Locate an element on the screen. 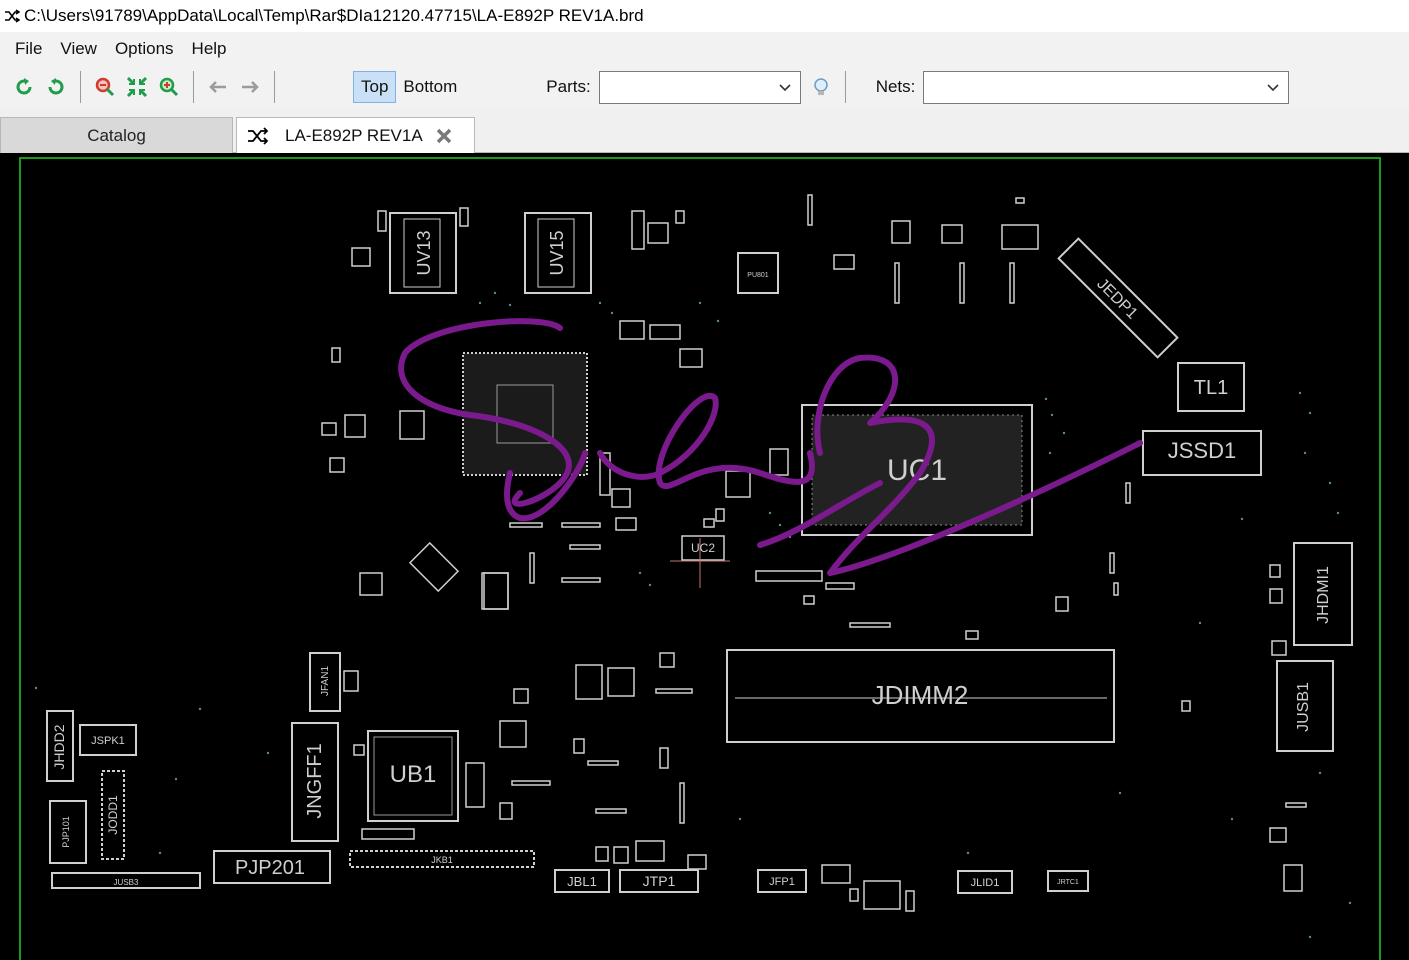 This screenshot has height=960, width=1409. rotate-right-button is located at coordinates (56, 87).